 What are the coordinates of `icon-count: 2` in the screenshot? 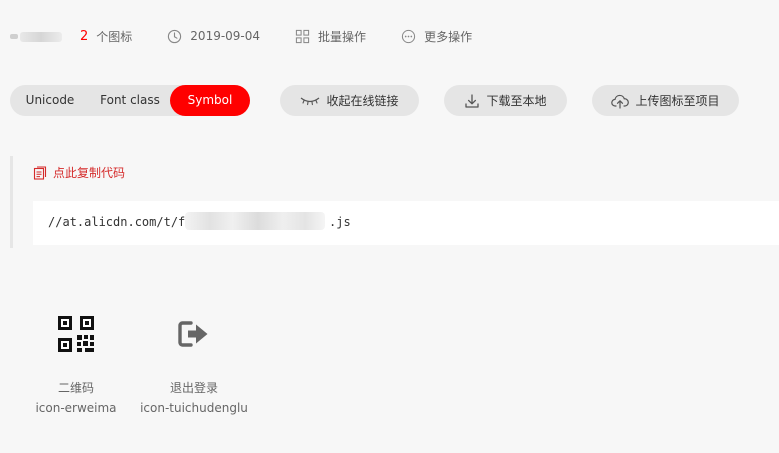 It's located at (84, 36).